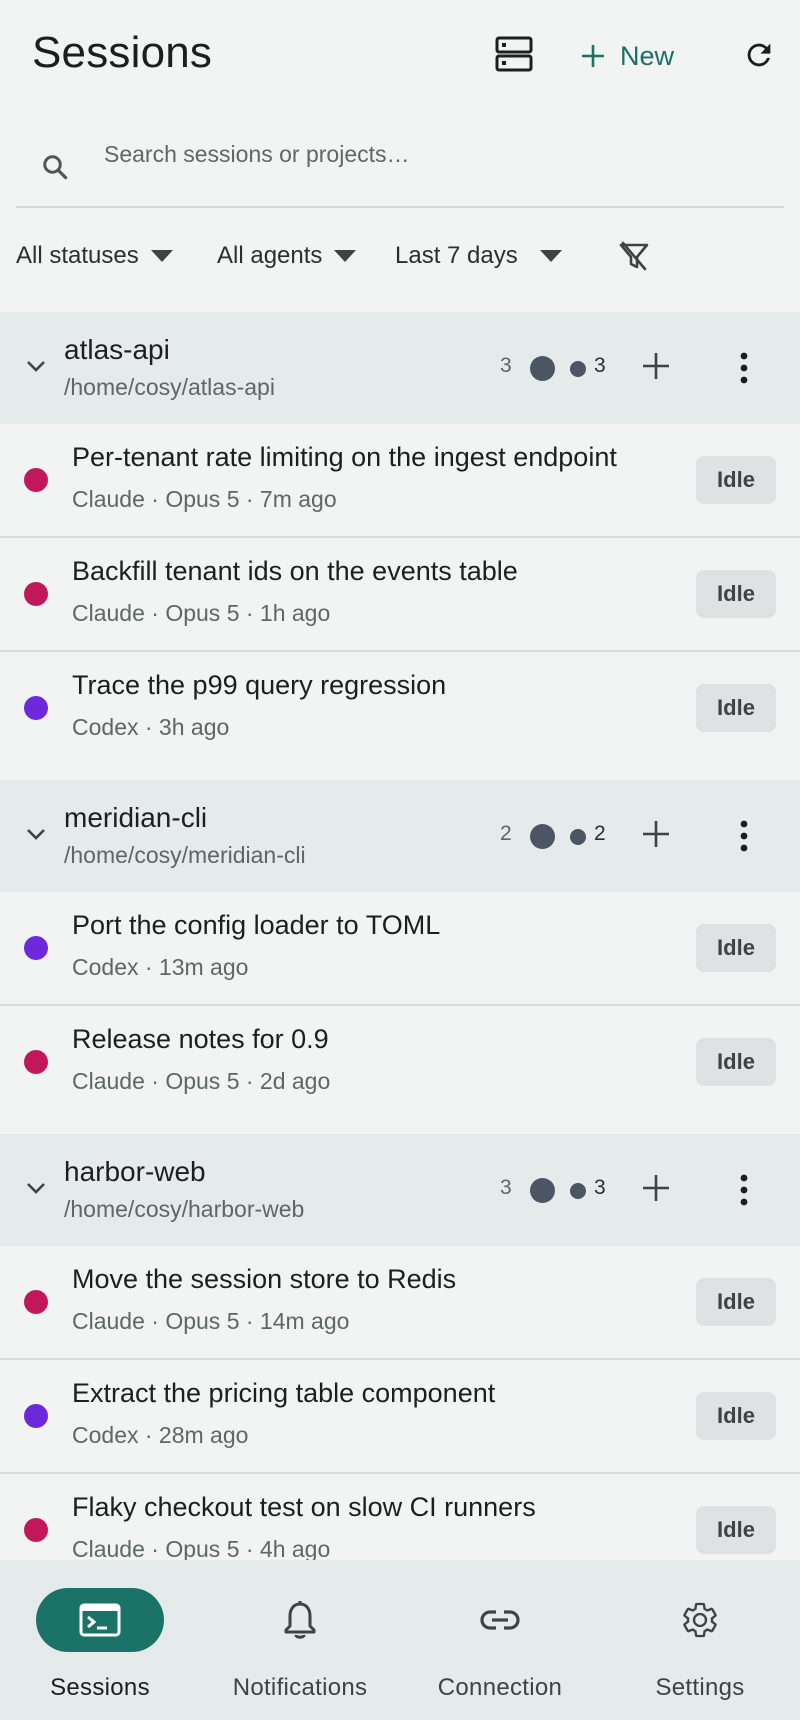 The width and height of the screenshot is (800, 1720). What do you see at coordinates (700, 1687) in the screenshot?
I see `nav-label: Settings` at bounding box center [700, 1687].